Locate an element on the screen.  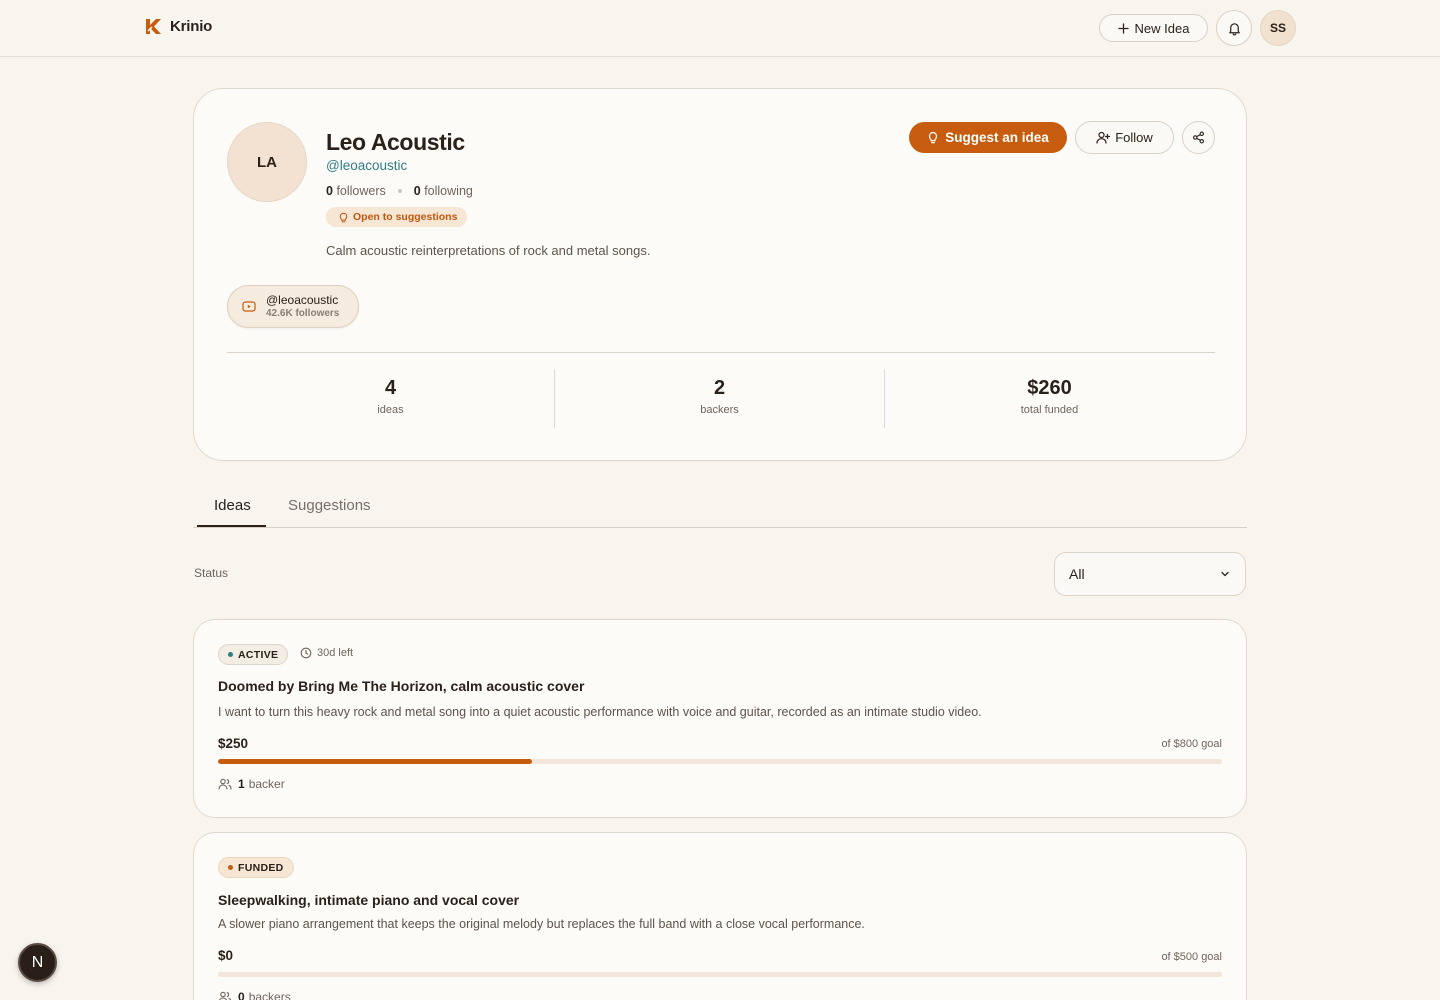
stat-ideas: 4 ideas is located at coordinates (390, 398).